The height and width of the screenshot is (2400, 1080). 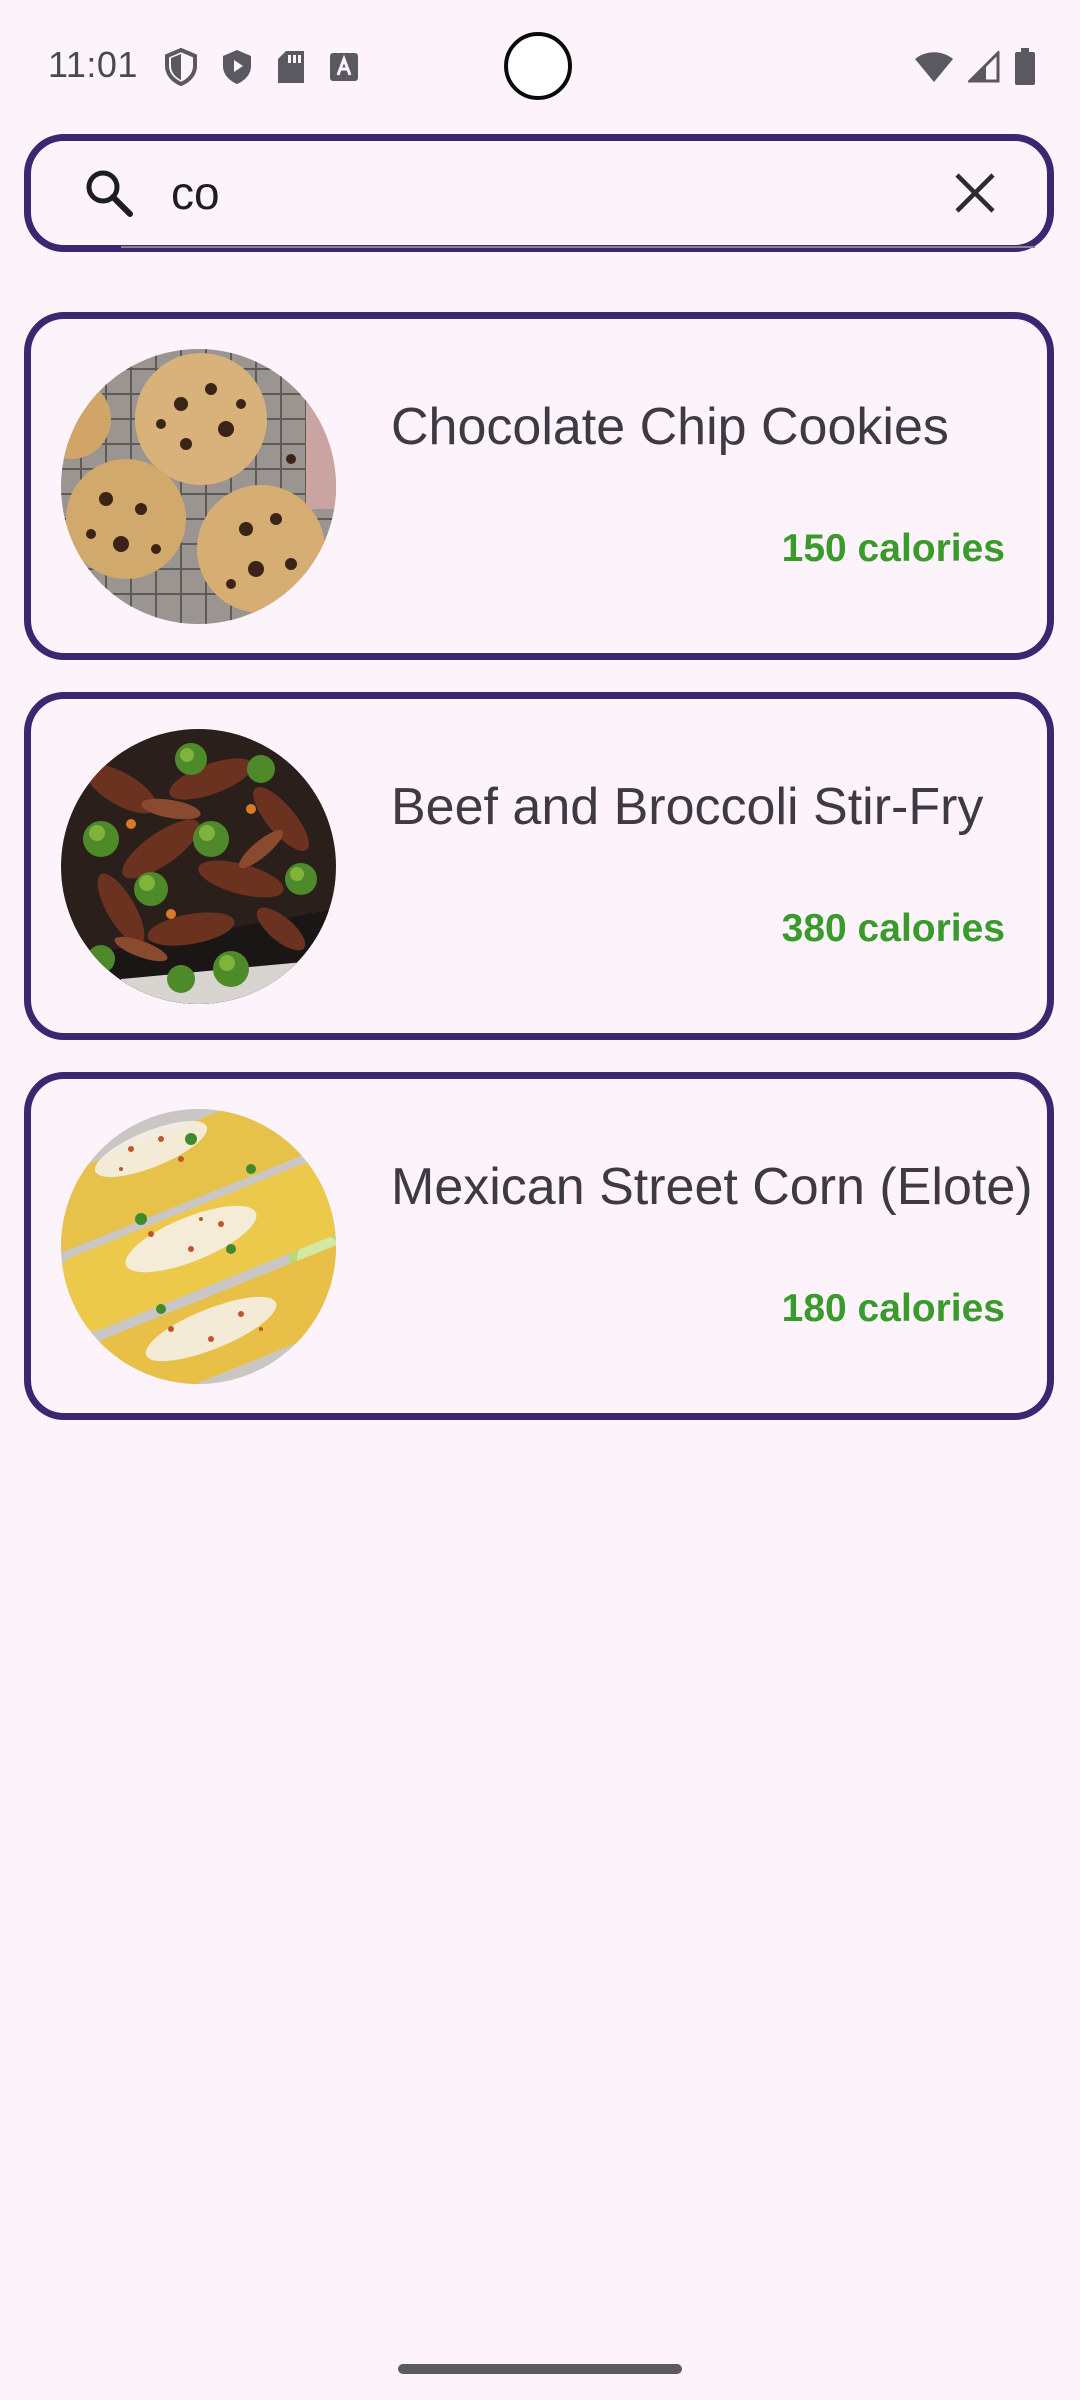 I want to click on recipe-calories: 380 calories, so click(x=893, y=928).